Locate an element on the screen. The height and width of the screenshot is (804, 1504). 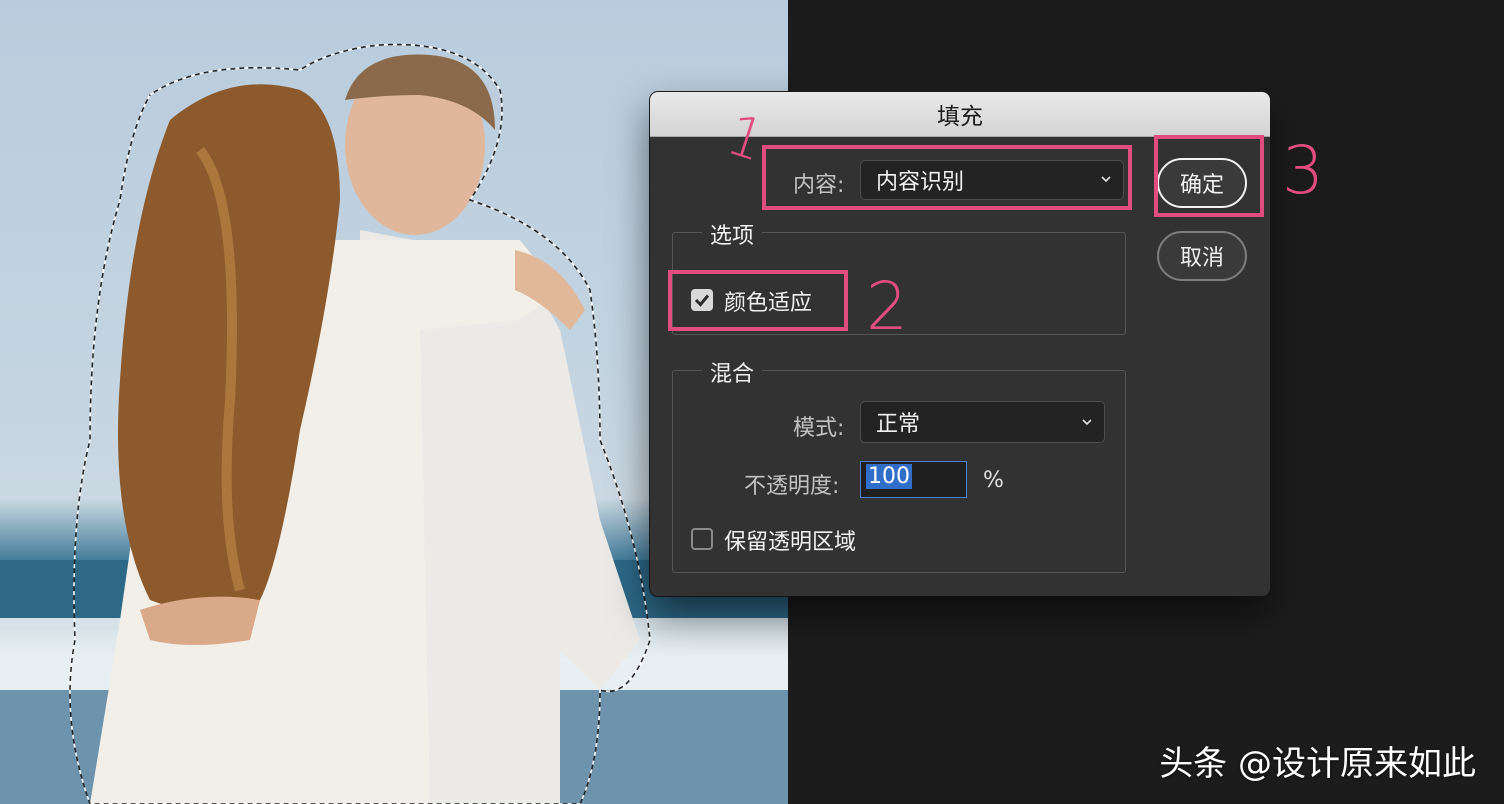
chevron-down-icon is located at coordinates (1087, 422).